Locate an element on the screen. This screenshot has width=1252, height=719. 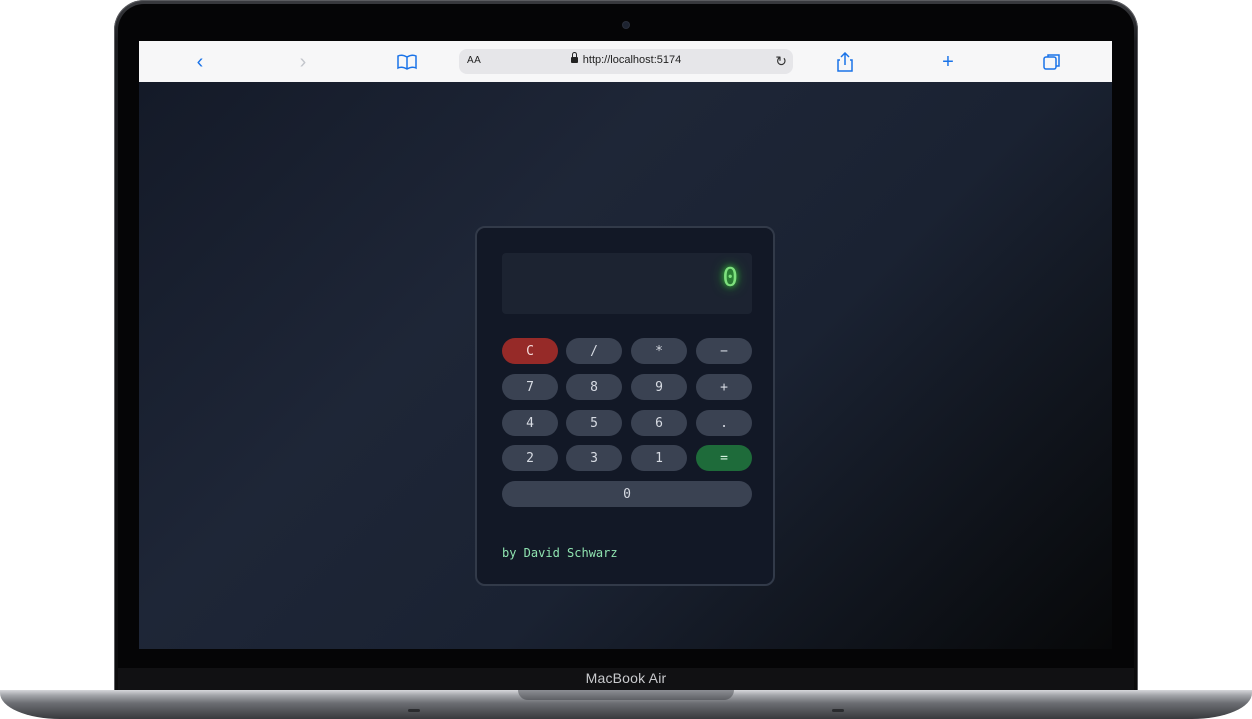
lock-icon is located at coordinates (574, 57).